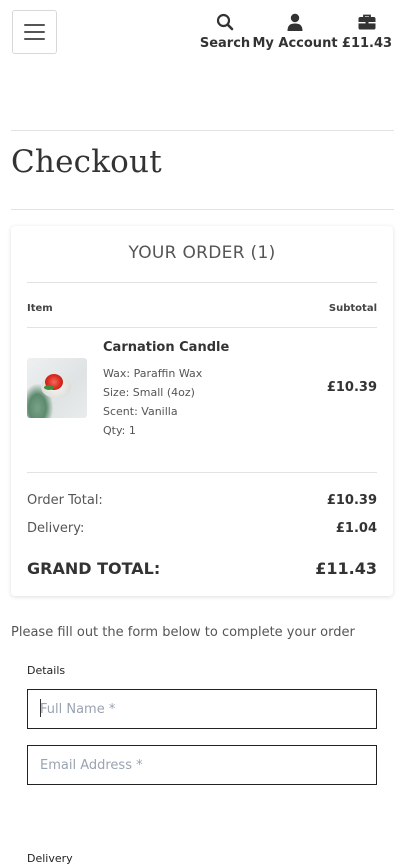 Image resolution: width=408 pixels, height=867 pixels. I want to click on grand-total-value: £11.43, so click(346, 568).